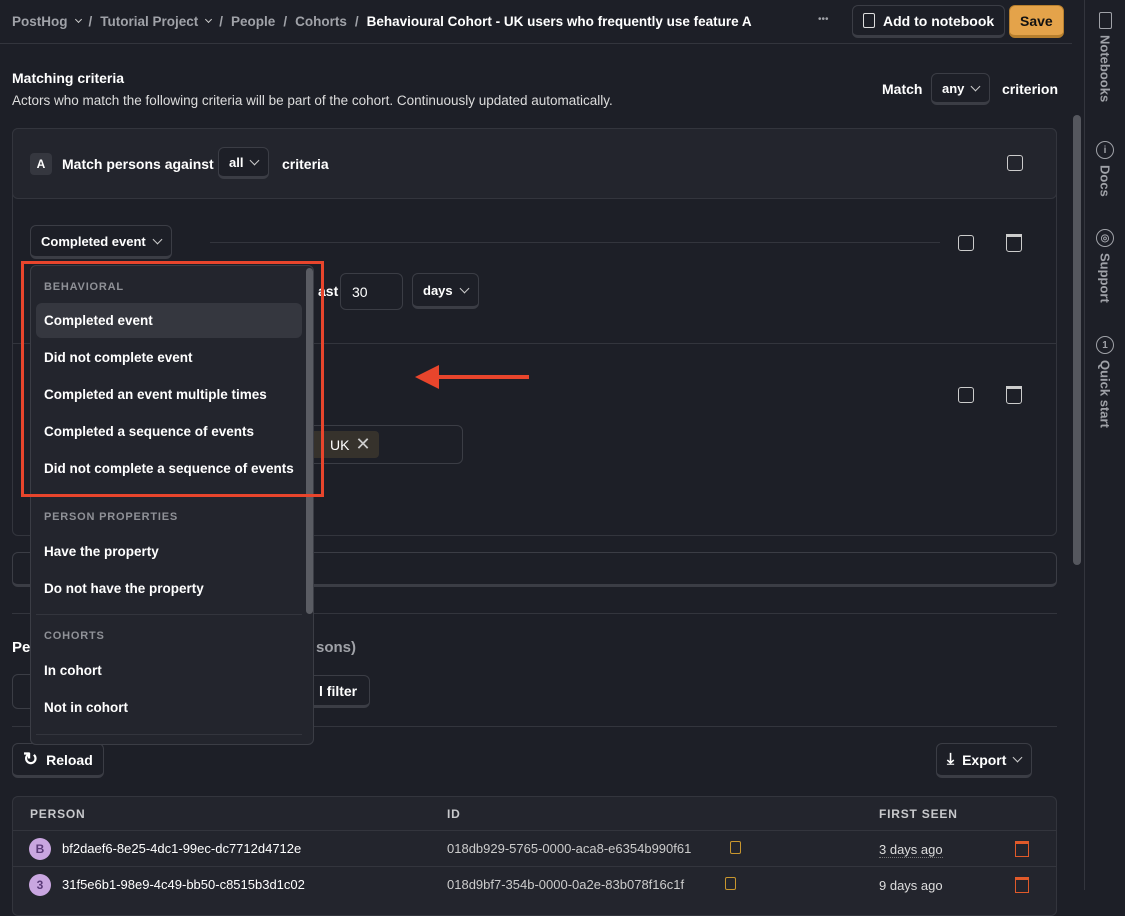  I want to click on reload-label: Reload, so click(69, 759).